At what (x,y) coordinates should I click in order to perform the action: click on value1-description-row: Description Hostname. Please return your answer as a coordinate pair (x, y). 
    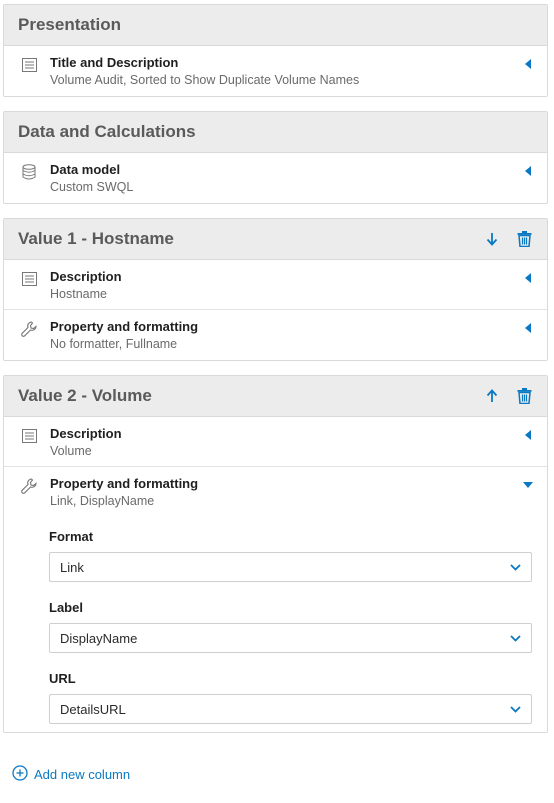
    Looking at the image, I should click on (275, 285).